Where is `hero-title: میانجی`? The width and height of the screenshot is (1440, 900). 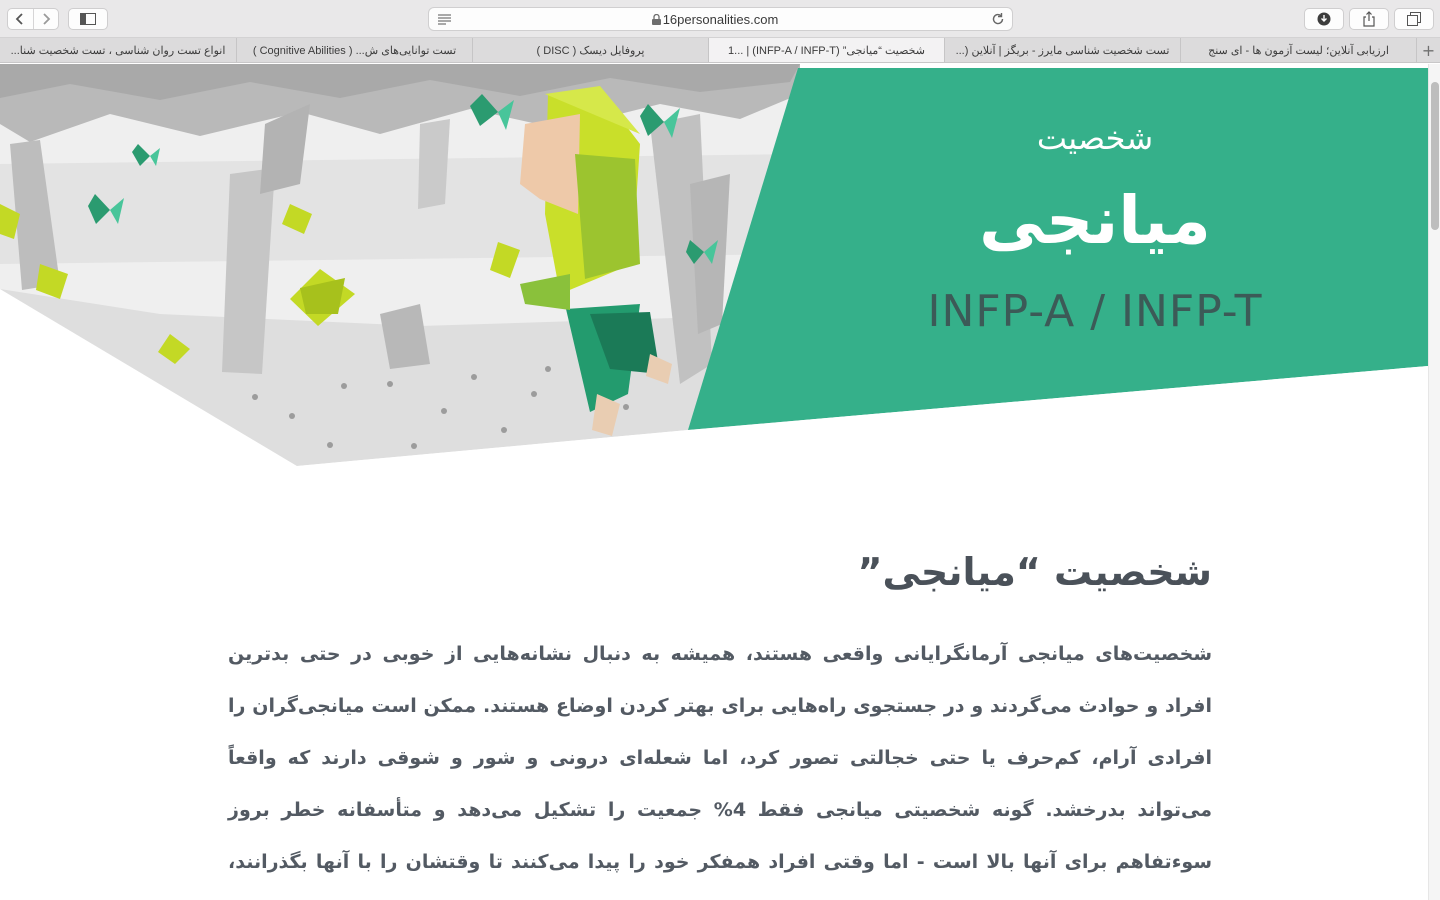
hero-title: میانجی is located at coordinates (1095, 220).